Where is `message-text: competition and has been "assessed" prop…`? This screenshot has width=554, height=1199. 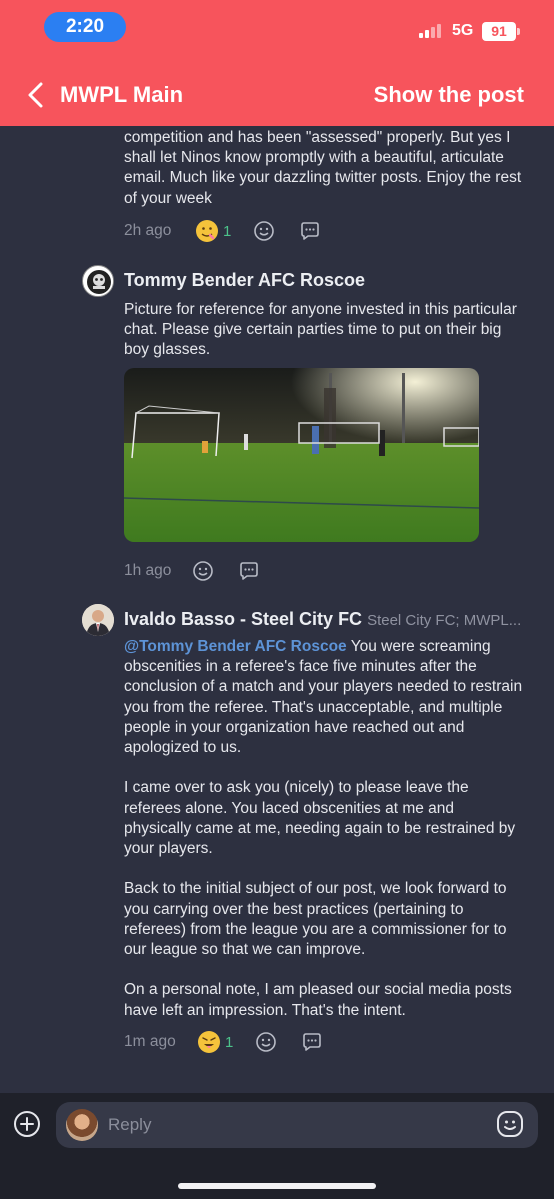
message-text: competition and has been "assessed" prop… is located at coordinates (323, 168).